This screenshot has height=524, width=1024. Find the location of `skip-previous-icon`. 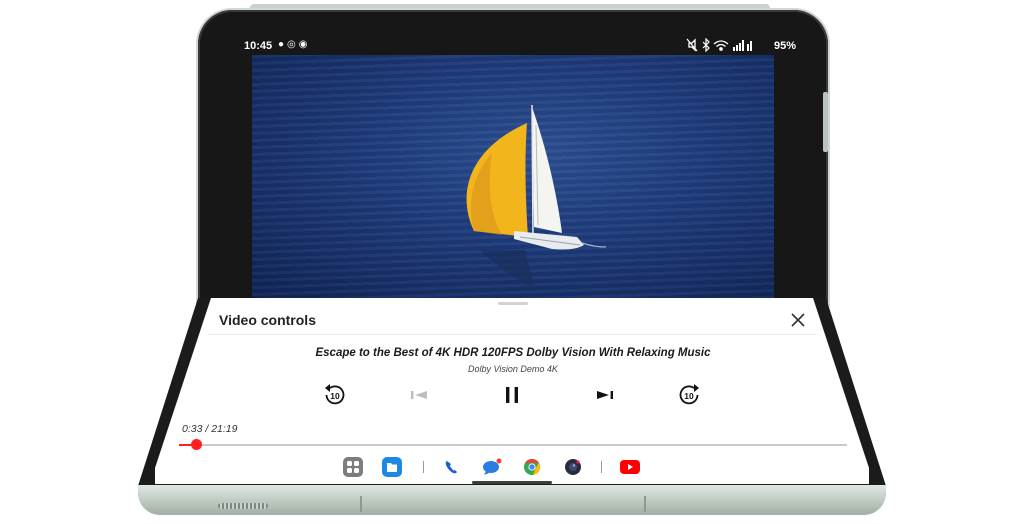

skip-previous-icon is located at coordinates (419, 395).